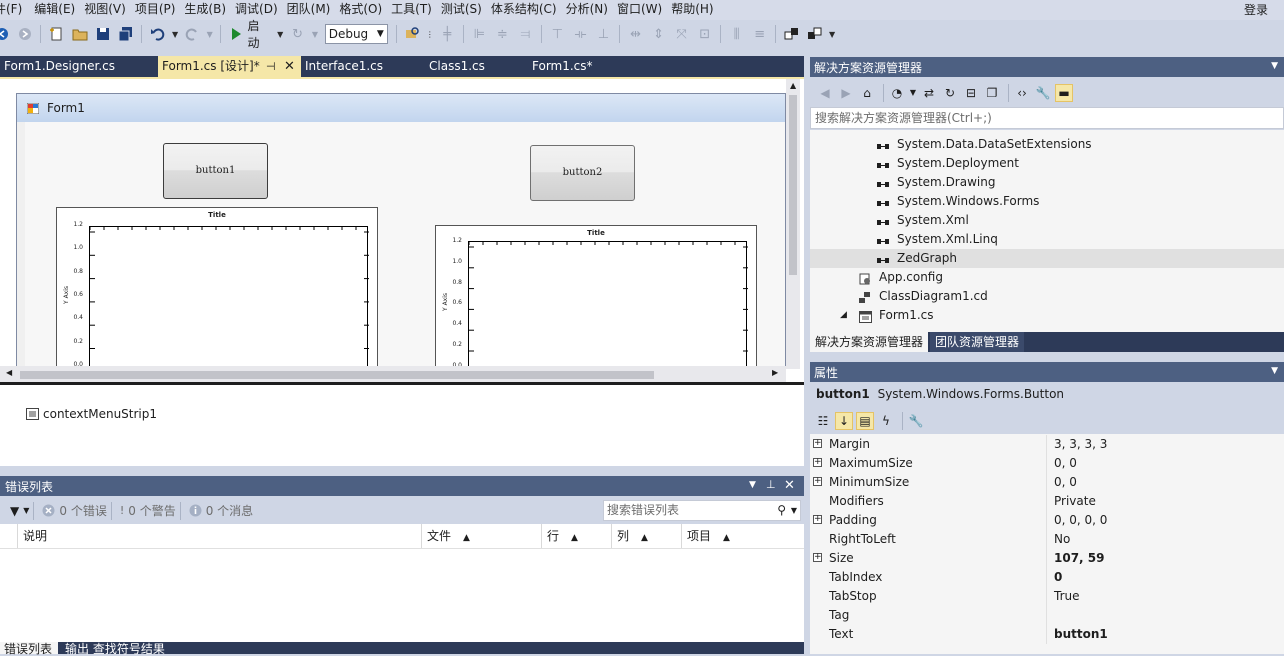  What do you see at coordinates (363, 66) in the screenshot?
I see `tab-interface1-cs: Interface1.cs` at bounding box center [363, 66].